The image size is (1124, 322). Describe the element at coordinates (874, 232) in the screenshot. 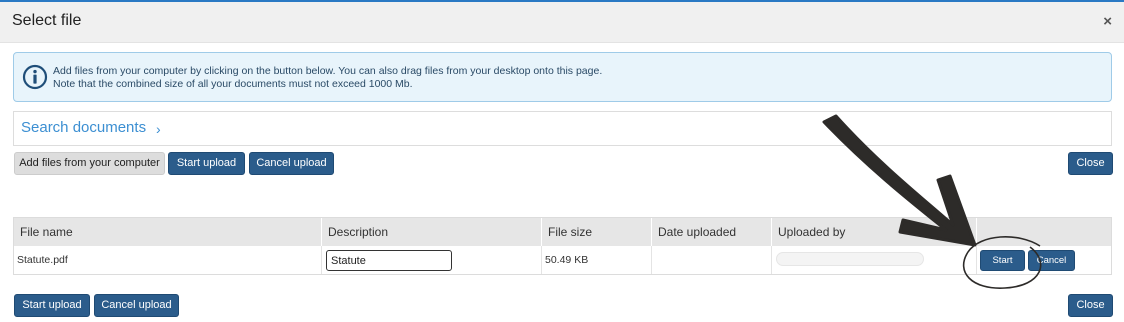

I see `column-uploaded-by: Uploaded by` at that location.